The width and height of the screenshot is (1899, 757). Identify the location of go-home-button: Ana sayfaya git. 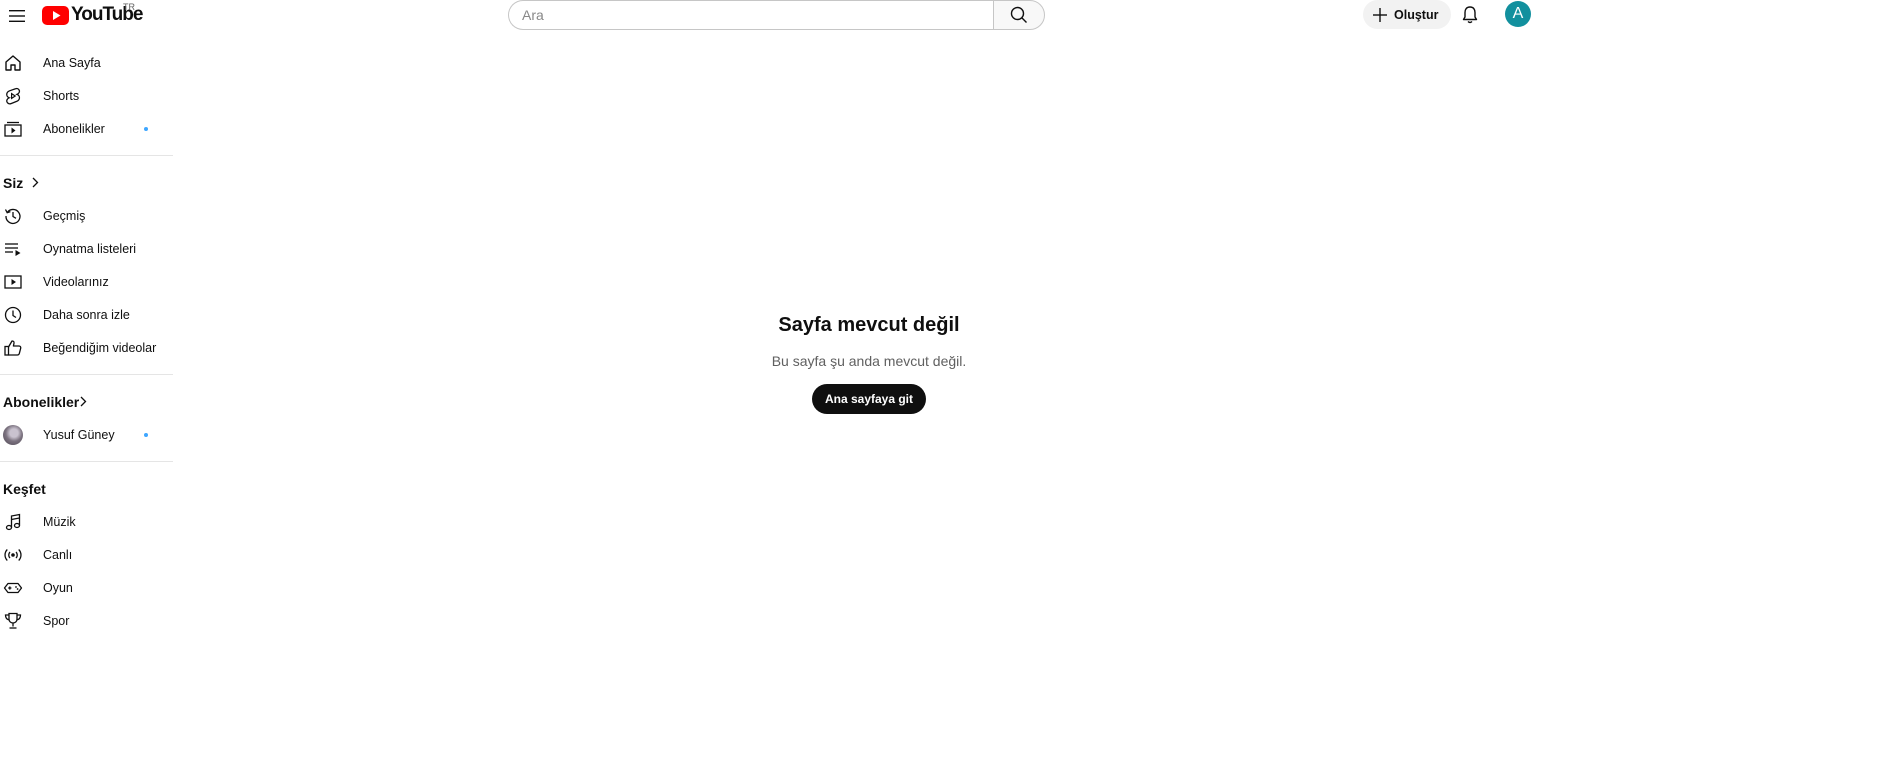
(869, 399).